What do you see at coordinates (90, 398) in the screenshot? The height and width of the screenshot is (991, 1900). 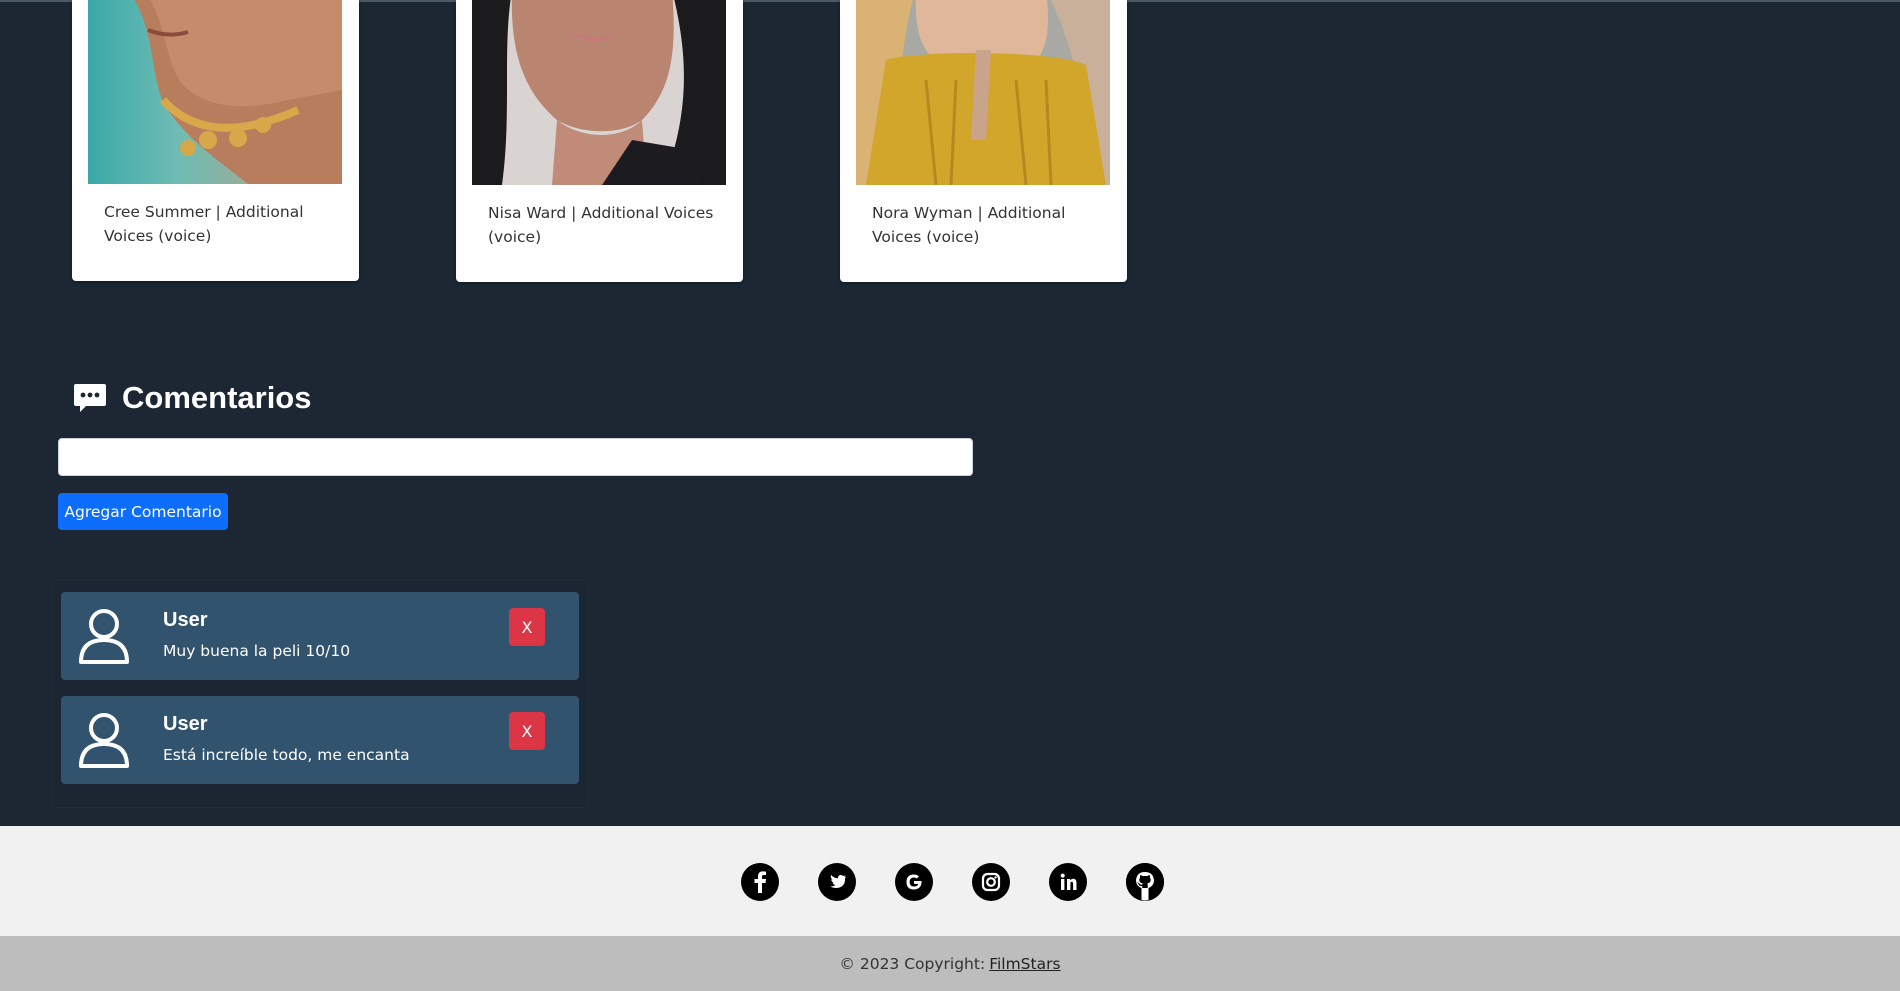 I see `chat-dots-icon` at bounding box center [90, 398].